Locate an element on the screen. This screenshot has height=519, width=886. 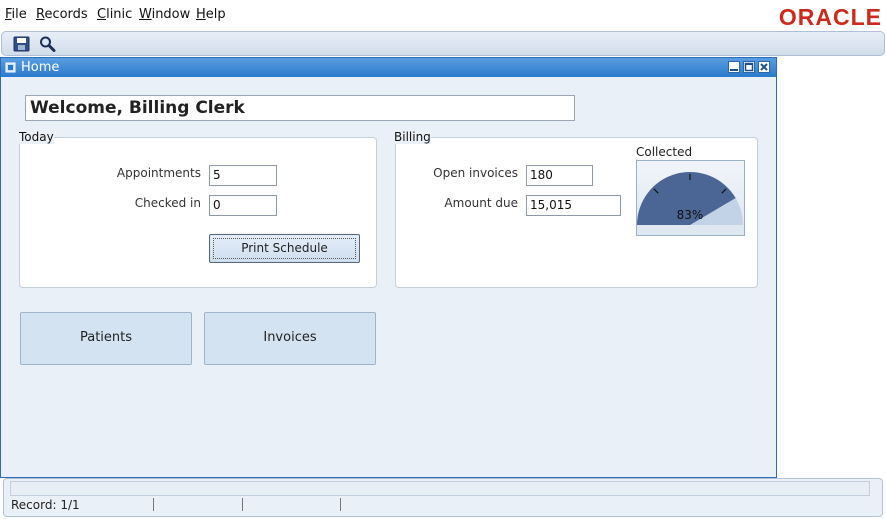
billing-group-label: Billing is located at coordinates (412, 137).